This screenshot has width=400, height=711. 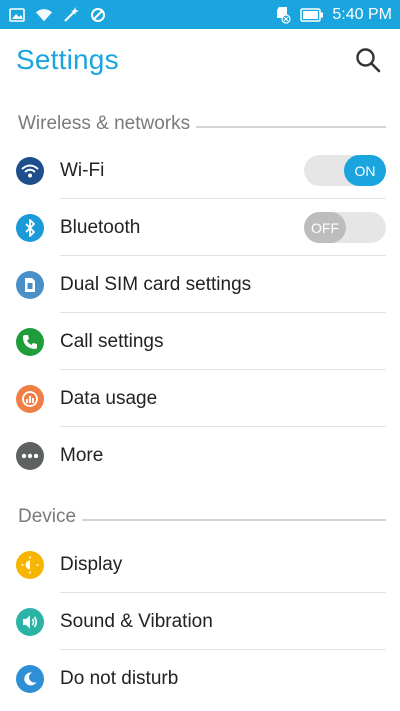 I want to click on settings-item-more: More, so click(x=200, y=455).